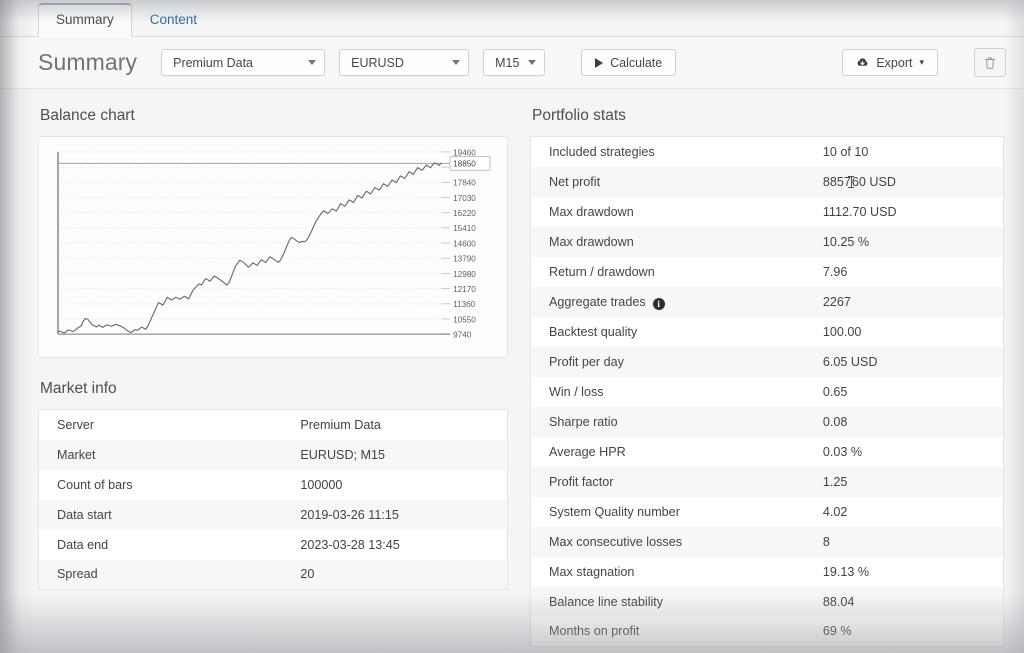 This screenshot has height=653, width=1024. Describe the element at coordinates (464, 319) in the screenshot. I see `y-axis-tick-label: 10550` at that location.